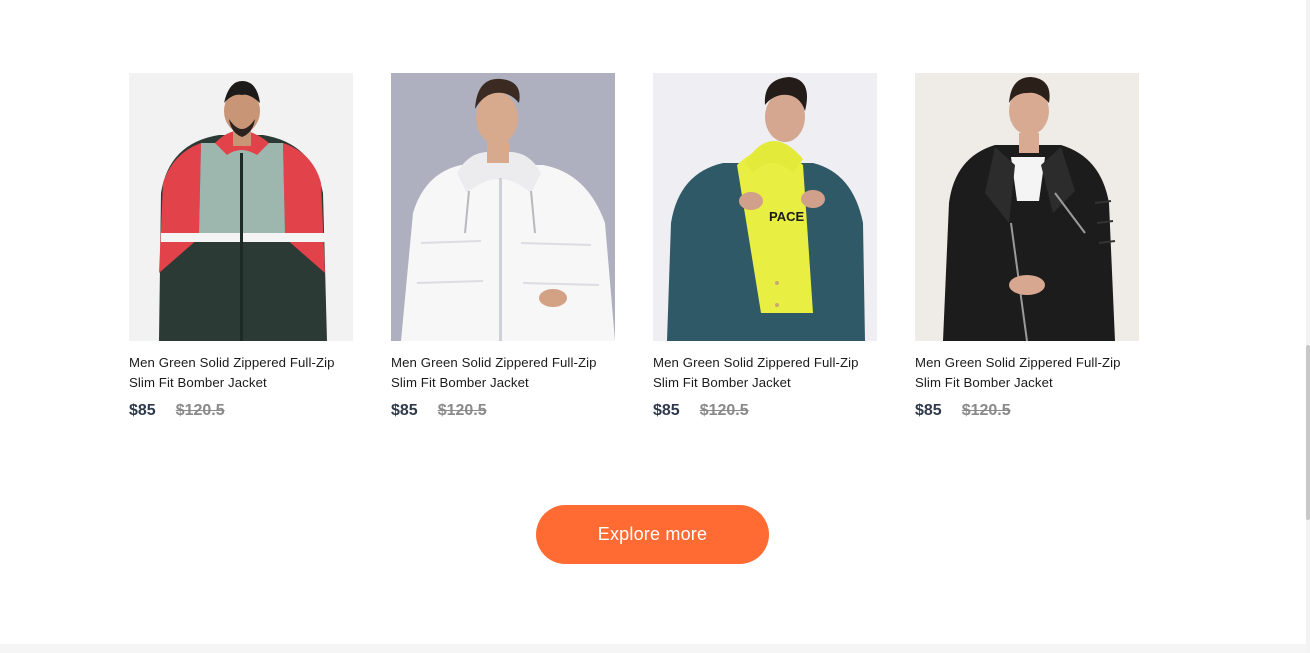  I want to click on product-photo-denim-jacket: PACE, so click(765, 207).